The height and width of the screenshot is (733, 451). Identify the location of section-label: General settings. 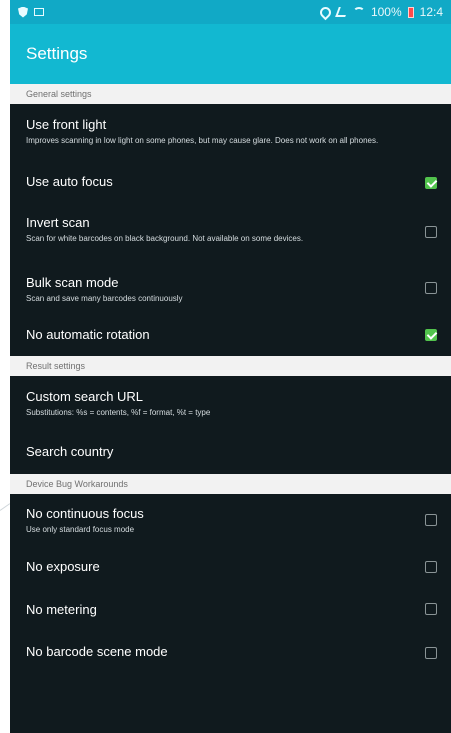
(59, 94).